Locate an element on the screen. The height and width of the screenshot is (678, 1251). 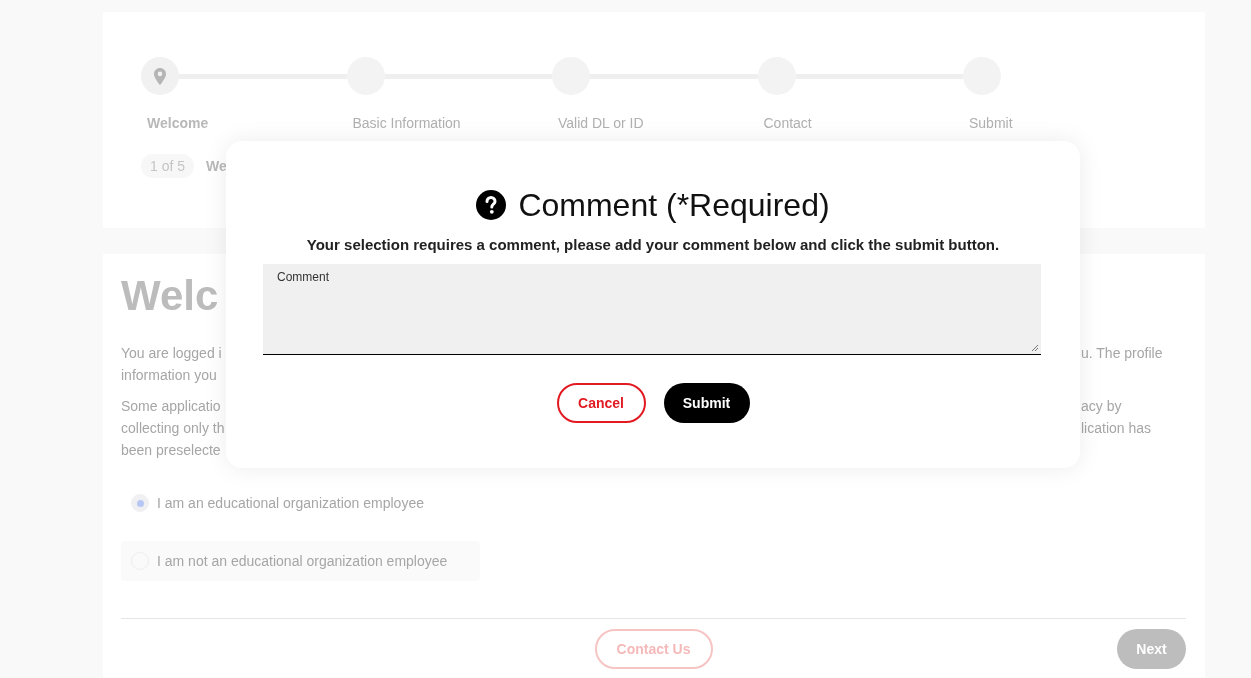
paragraph-text: acy by is located at coordinates (1101, 406).